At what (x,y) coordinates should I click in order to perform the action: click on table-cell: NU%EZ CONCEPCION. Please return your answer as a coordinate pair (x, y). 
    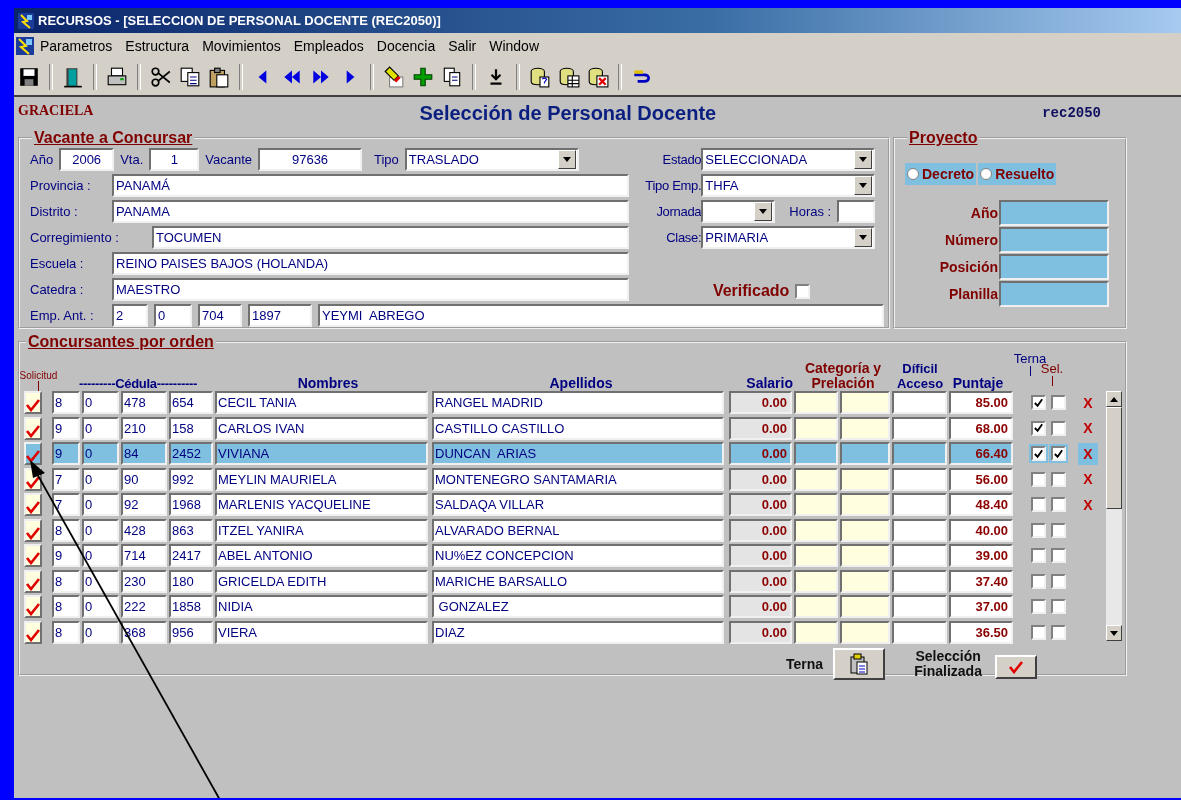
    Looking at the image, I should click on (578, 555).